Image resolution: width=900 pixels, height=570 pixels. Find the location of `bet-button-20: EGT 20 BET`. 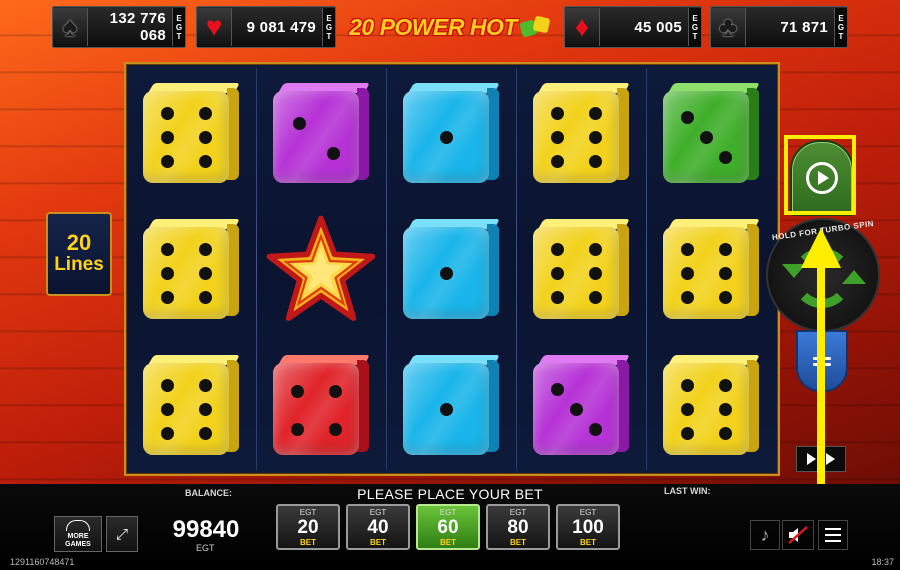

bet-button-20: EGT 20 BET is located at coordinates (308, 527).